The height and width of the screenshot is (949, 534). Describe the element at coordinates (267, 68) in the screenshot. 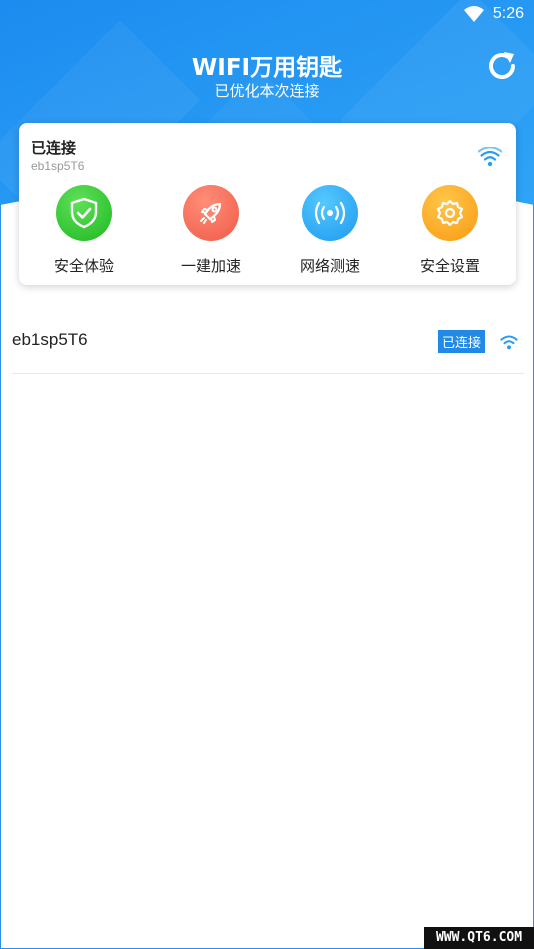

I see `page-title: WIFI万用钥匙` at that location.